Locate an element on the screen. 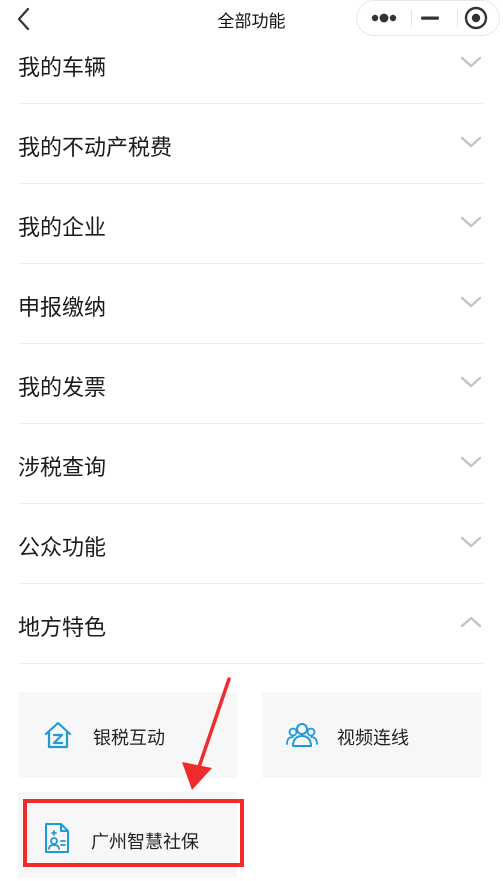 This screenshot has width=503, height=881. menu-row-label: 申报缴纳 is located at coordinates (62, 308).